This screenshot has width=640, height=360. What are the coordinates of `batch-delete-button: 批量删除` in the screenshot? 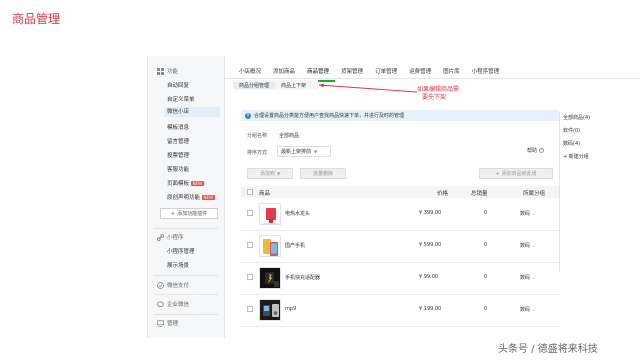 It's located at (323, 173).